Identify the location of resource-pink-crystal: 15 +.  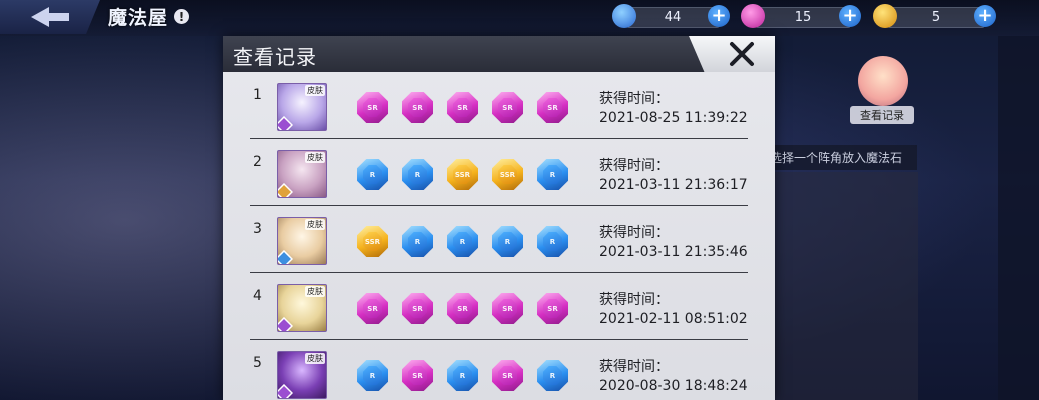
(802, 16).